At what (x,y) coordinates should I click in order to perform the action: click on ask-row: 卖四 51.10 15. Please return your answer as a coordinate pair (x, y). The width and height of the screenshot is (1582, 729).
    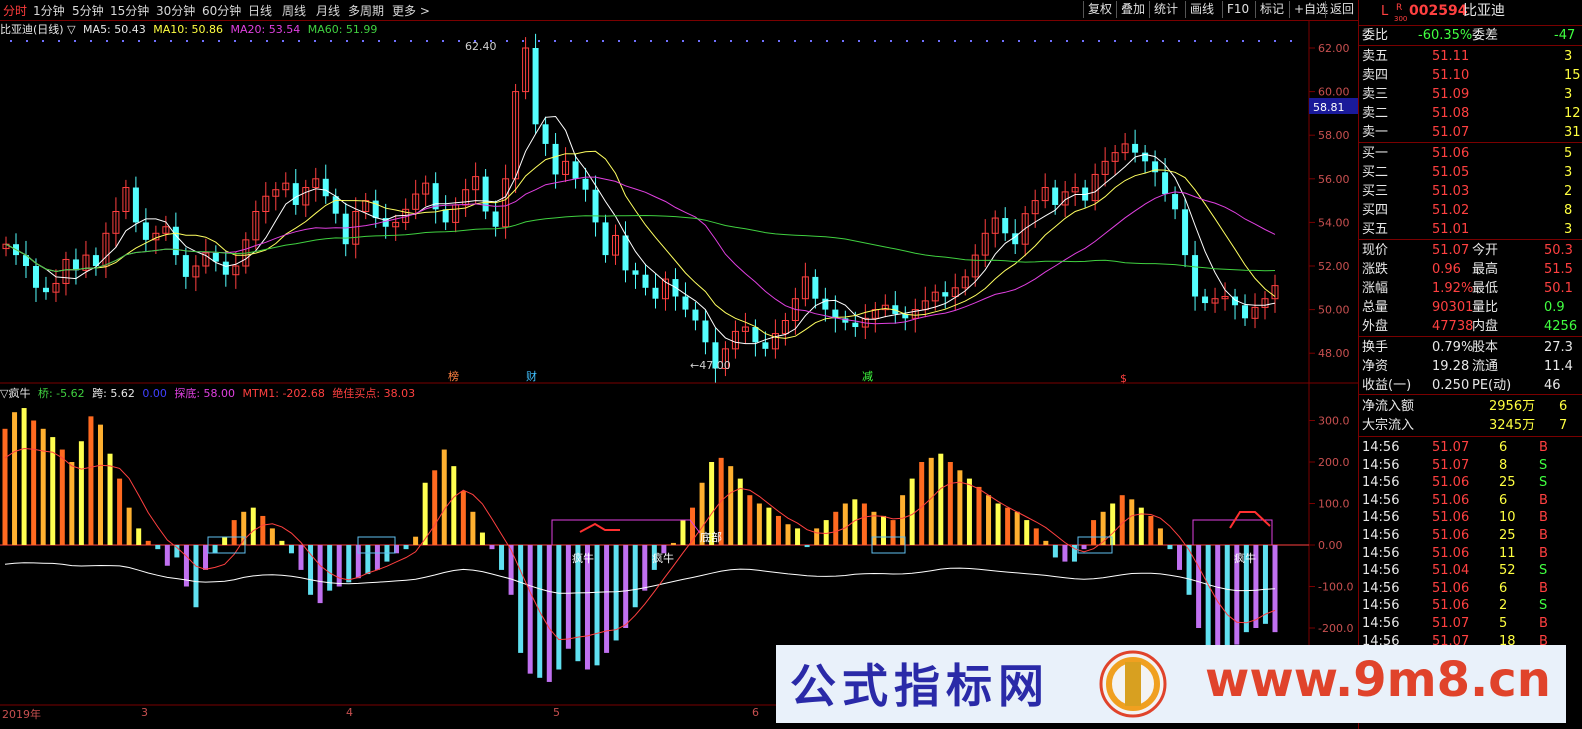
    Looking at the image, I should click on (1470, 75).